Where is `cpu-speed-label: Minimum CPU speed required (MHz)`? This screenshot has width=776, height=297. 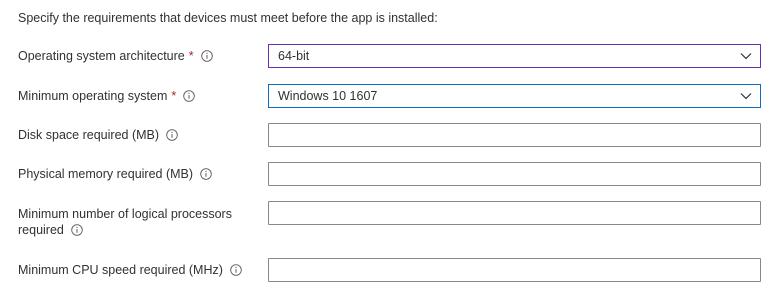 cpu-speed-label: Minimum CPU speed required (MHz) is located at coordinates (130, 270).